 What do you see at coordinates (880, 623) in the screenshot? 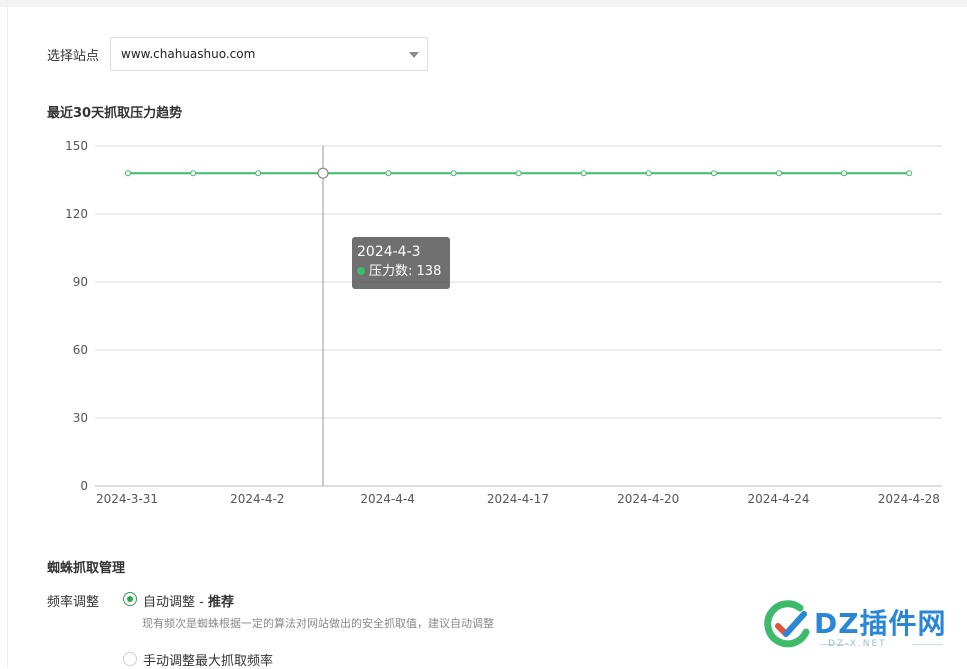
I see `watermark-text: DZ插件网` at bounding box center [880, 623].